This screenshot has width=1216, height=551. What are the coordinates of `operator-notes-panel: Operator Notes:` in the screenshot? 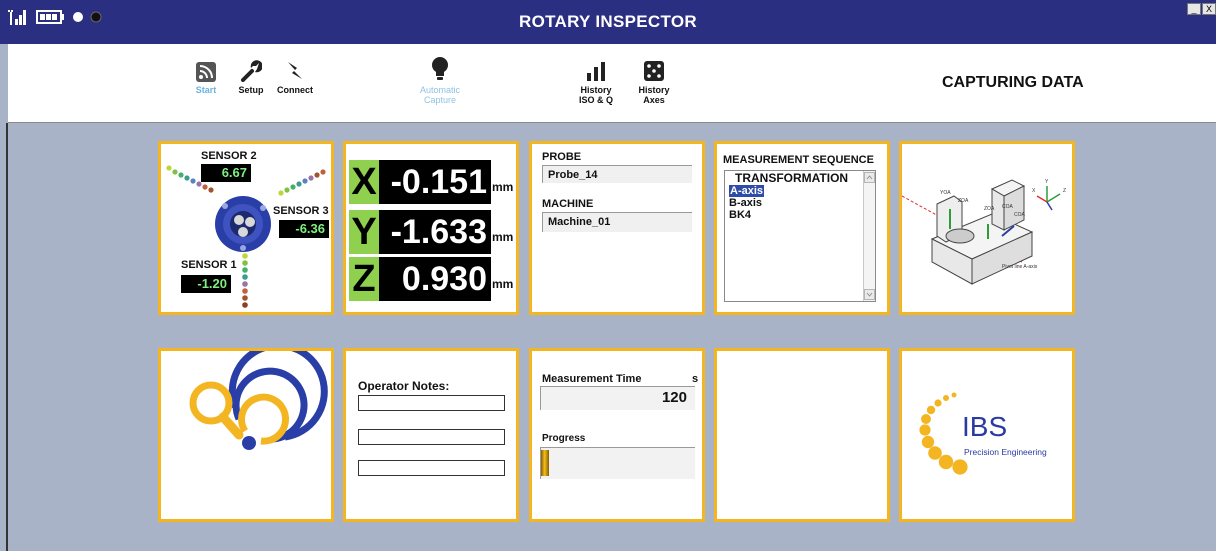 It's located at (431, 435).